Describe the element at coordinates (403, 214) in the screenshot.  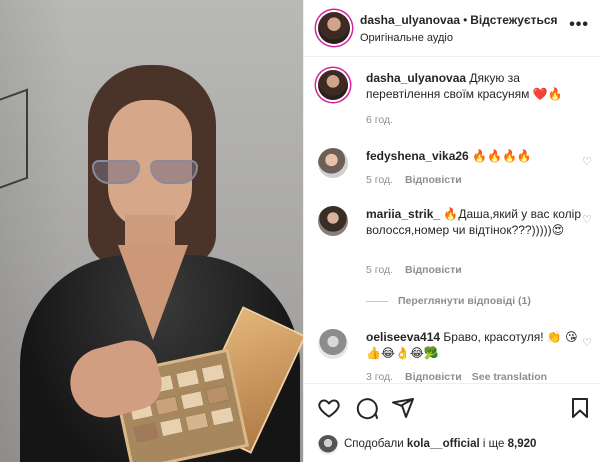
I see `comment-username: mariia_strik_` at that location.